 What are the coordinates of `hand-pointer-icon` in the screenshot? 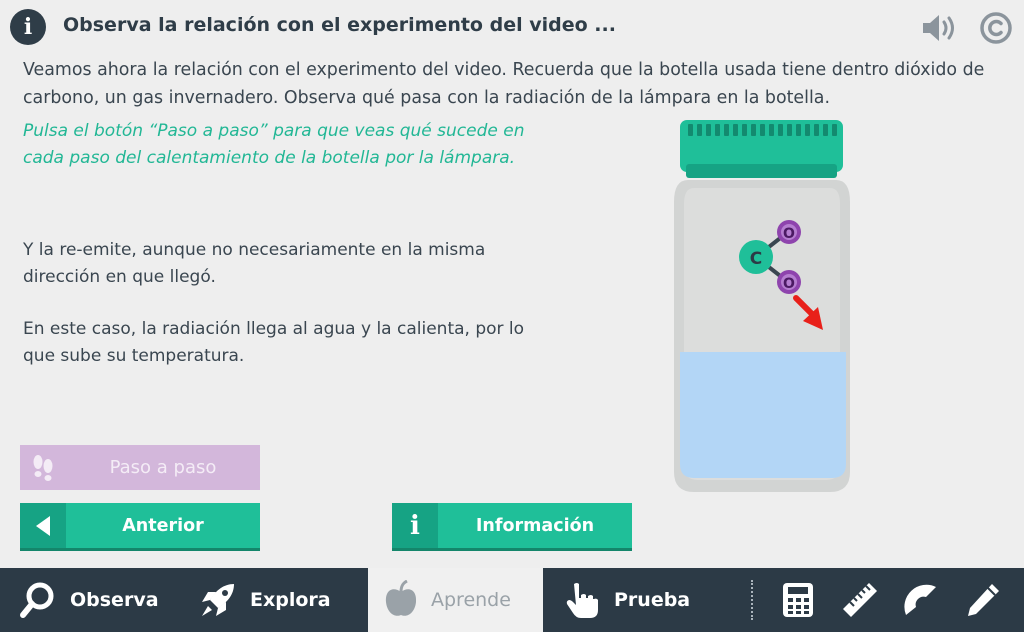 It's located at (582, 600).